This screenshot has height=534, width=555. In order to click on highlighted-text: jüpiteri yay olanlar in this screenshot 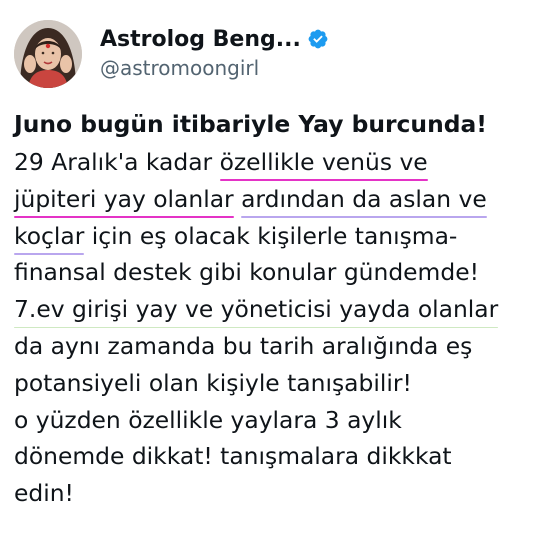, I will do `click(124, 198)`.